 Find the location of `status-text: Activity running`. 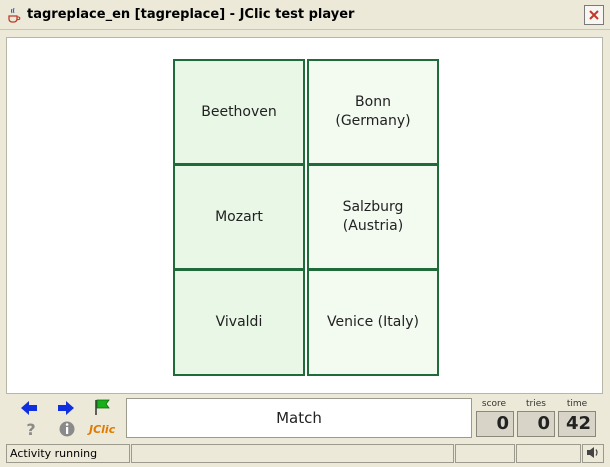

status-text: Activity running is located at coordinates (68, 453).